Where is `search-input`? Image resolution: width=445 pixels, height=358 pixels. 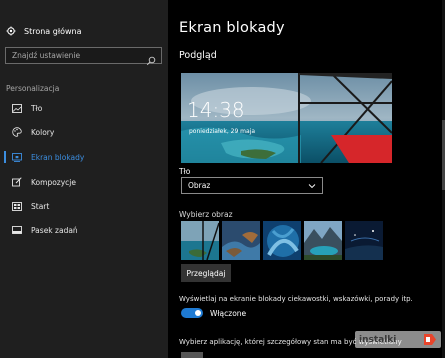
search-input is located at coordinates (77, 55).